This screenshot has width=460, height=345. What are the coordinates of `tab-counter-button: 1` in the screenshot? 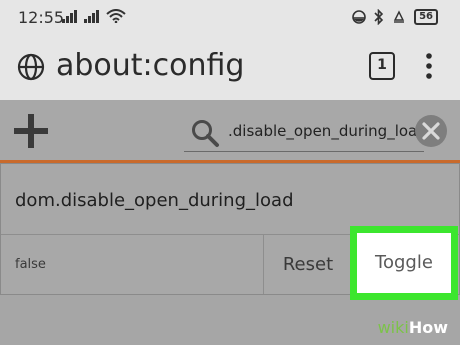 It's located at (382, 66).